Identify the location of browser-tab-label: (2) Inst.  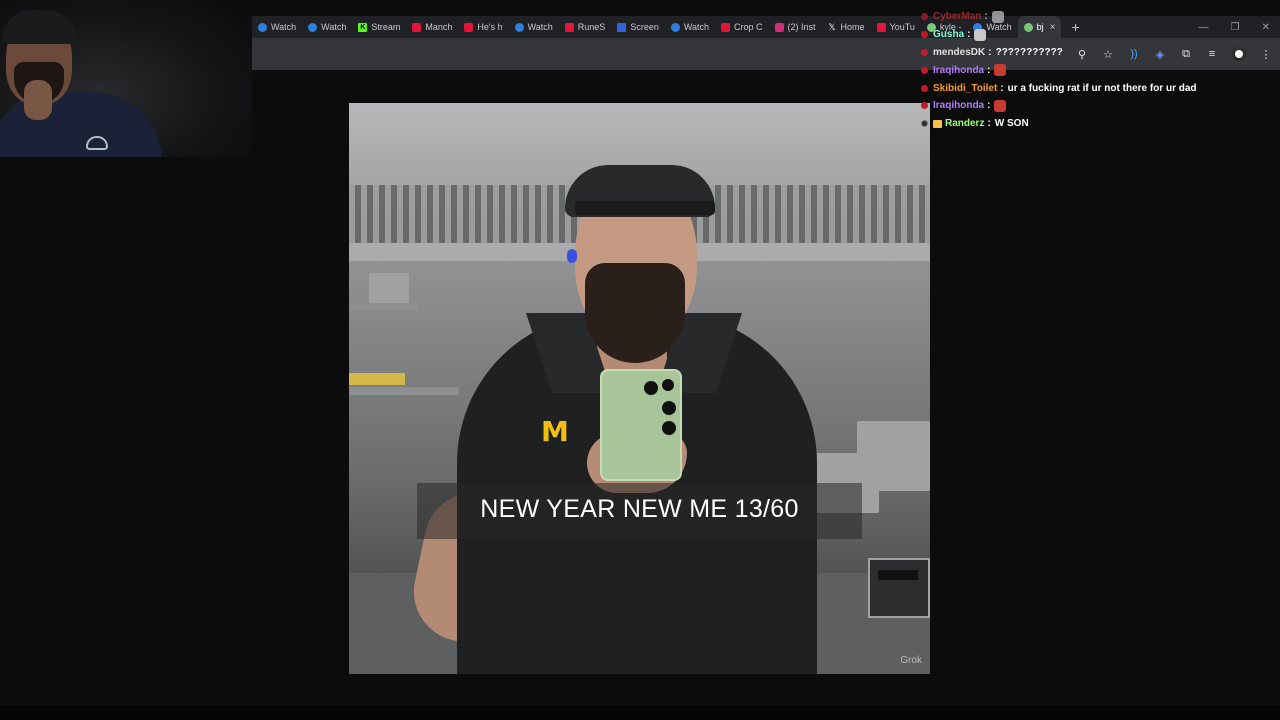
(801, 27).